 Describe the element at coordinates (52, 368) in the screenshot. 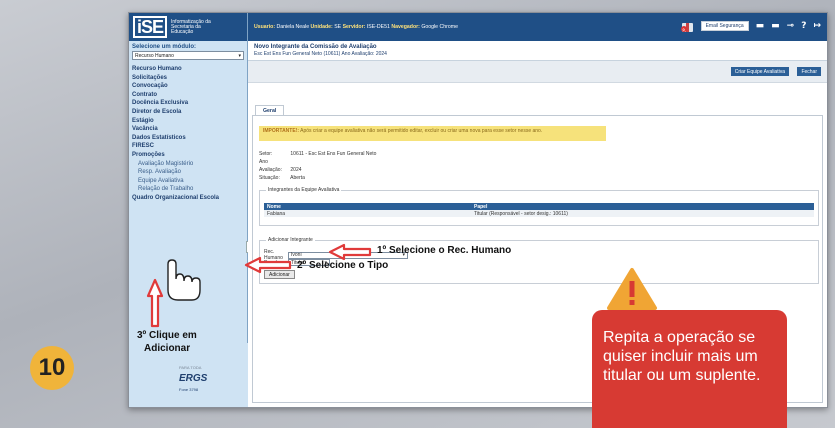

I see `step-number-badge: 10` at that location.